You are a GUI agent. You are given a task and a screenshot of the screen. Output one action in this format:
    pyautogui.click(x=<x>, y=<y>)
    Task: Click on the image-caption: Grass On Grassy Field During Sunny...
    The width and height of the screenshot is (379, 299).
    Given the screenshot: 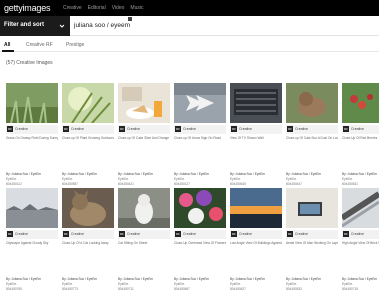 What is the action you would take?
    pyautogui.click(x=32, y=138)
    